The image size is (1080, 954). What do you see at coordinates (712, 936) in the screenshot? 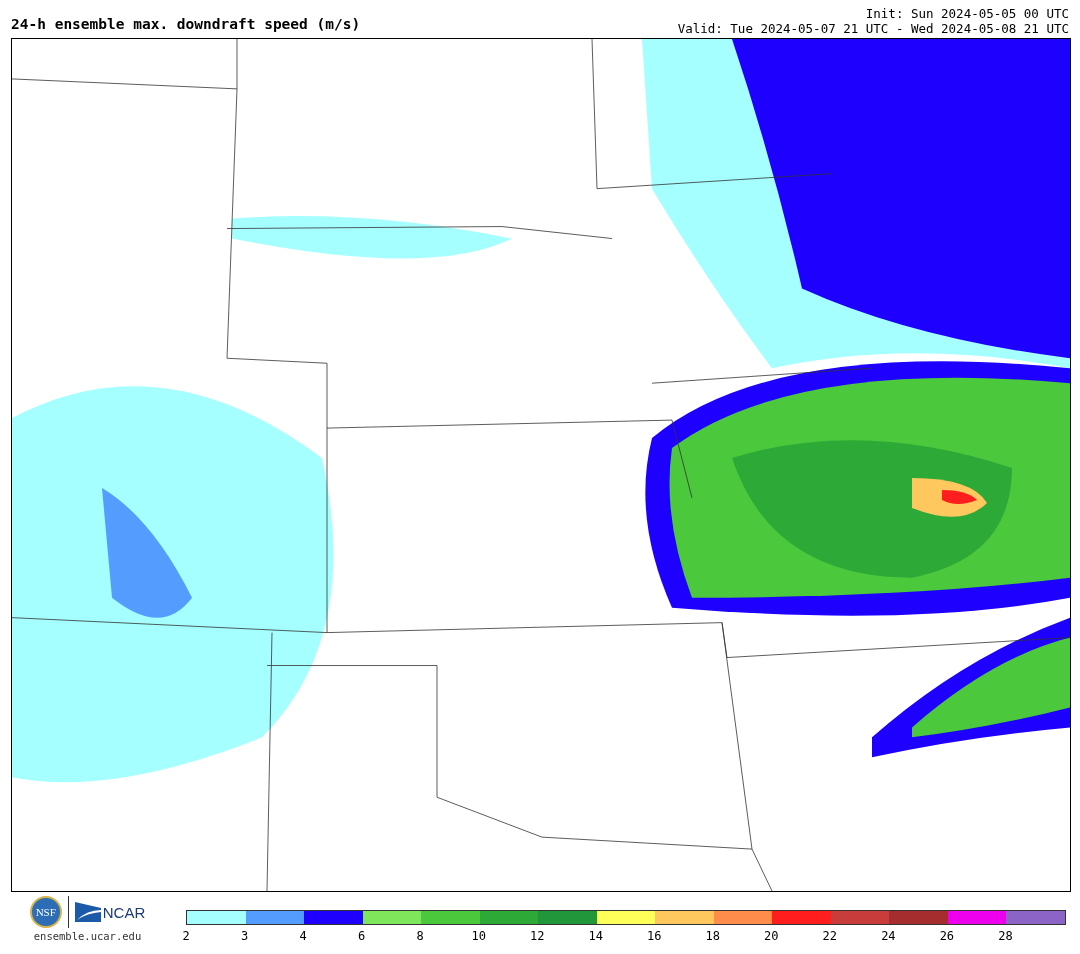
I see `colorbar-tick-label: 18` at bounding box center [712, 936].